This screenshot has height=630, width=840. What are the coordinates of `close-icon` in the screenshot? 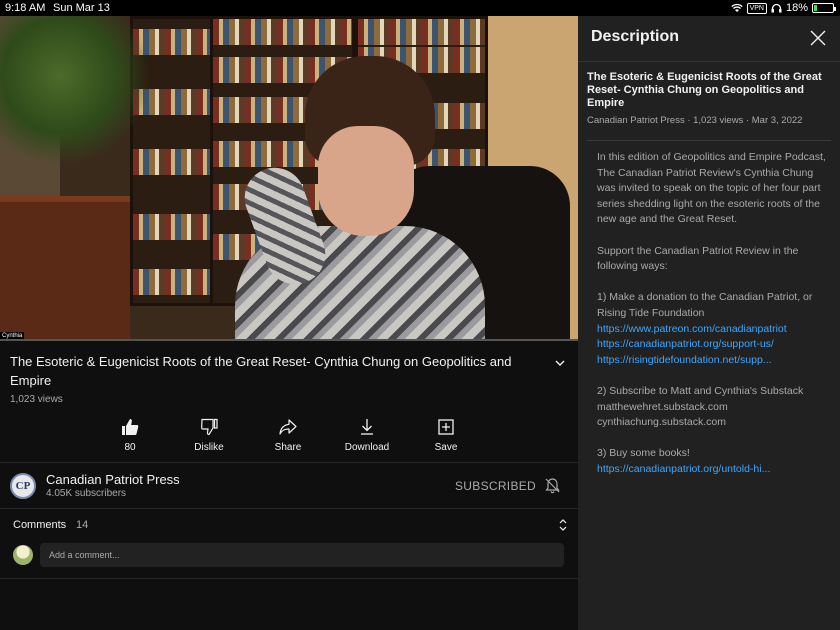 It's located at (818, 38).